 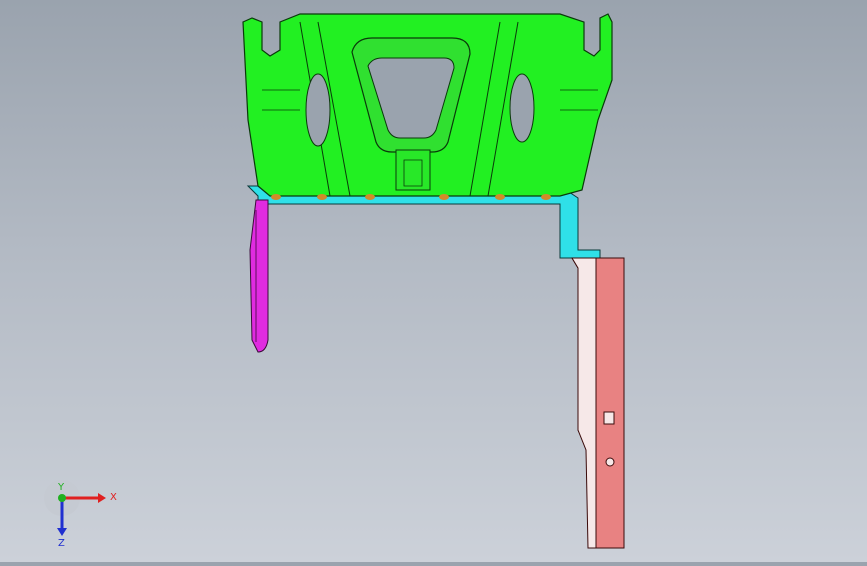 I want to click on right-bracket, so click(x=598, y=403).